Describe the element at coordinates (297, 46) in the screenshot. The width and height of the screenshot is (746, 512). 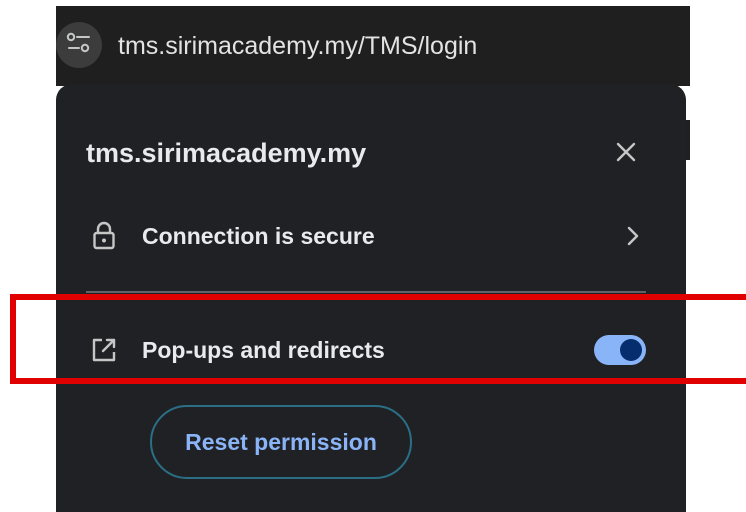
I see `url-text: tms.sirimacademy.my/TMS/login` at that location.